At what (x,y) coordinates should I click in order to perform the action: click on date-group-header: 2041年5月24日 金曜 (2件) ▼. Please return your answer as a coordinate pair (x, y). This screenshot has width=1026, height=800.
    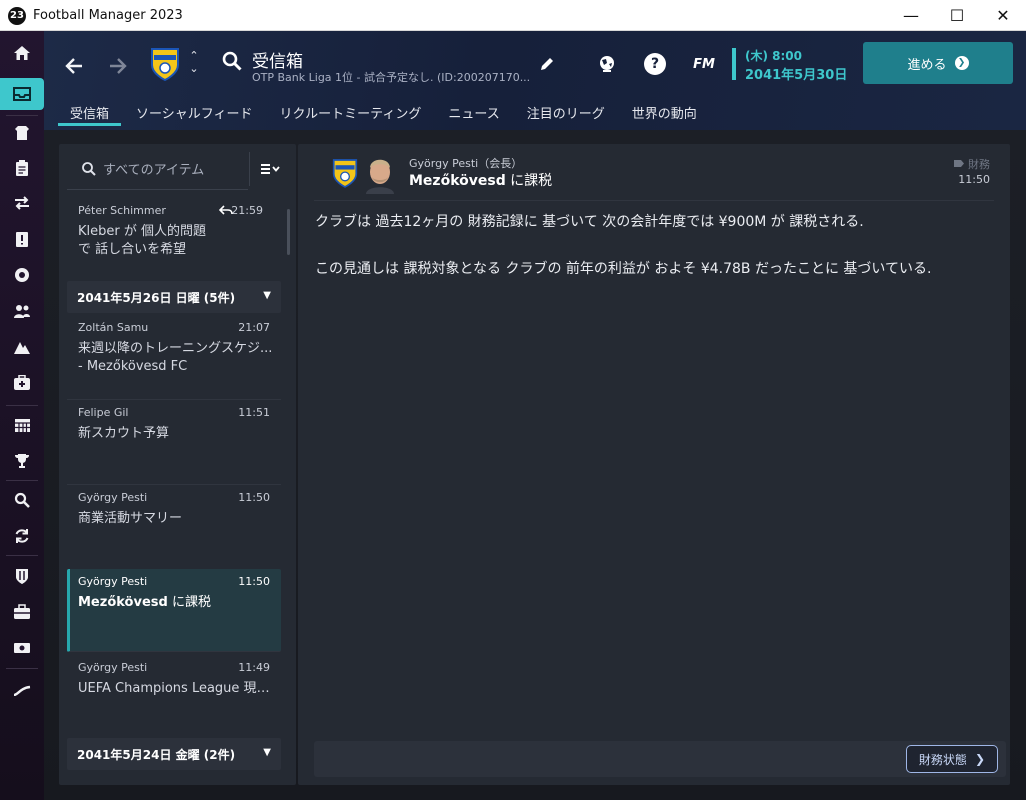
    Looking at the image, I should click on (174, 754).